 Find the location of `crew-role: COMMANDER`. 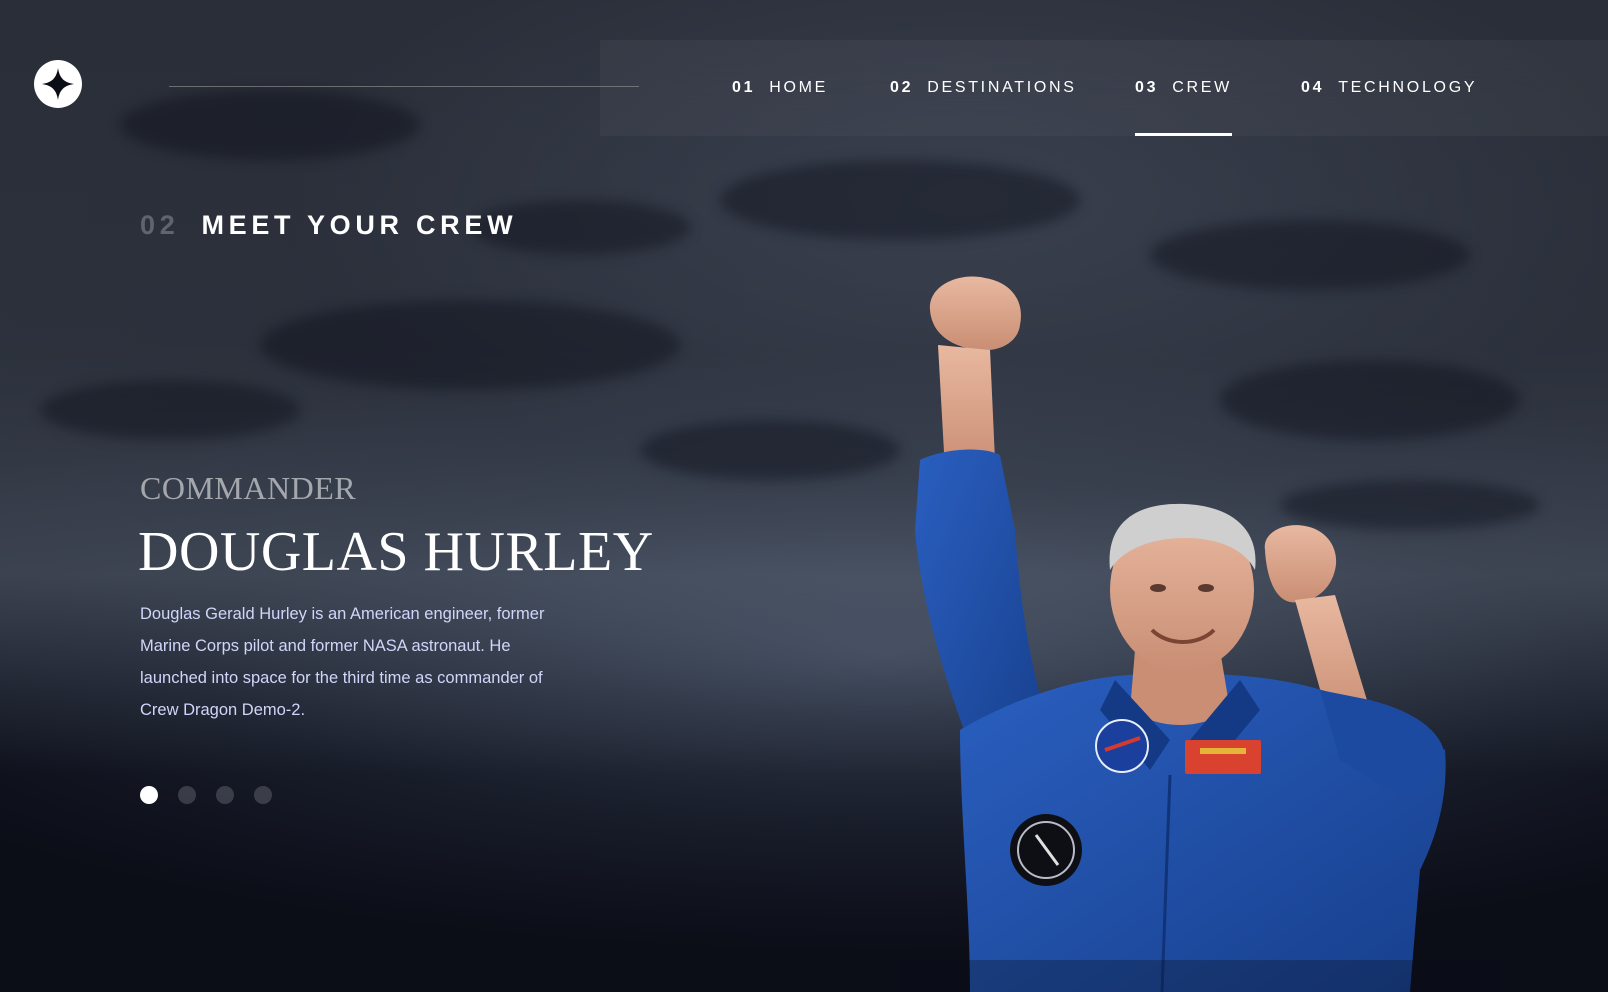

crew-role: COMMANDER is located at coordinates (248, 488).